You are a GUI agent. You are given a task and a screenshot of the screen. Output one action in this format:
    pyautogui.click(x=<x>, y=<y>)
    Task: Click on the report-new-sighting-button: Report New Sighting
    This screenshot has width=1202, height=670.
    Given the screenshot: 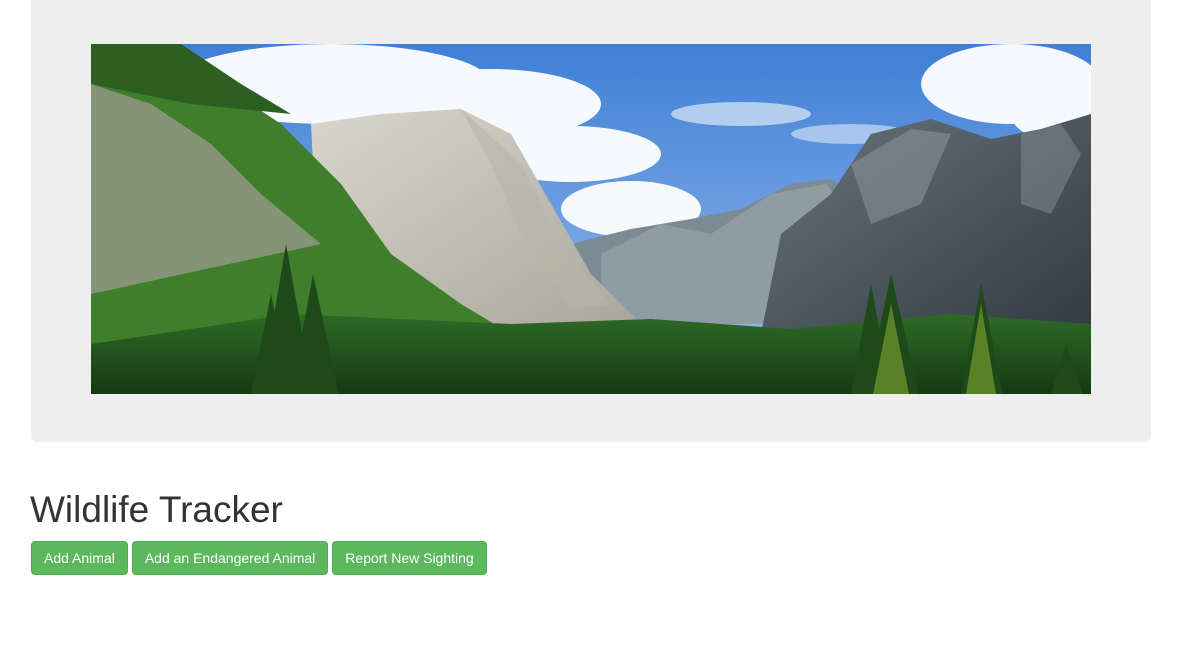 What is the action you would take?
    pyautogui.click(x=409, y=558)
    